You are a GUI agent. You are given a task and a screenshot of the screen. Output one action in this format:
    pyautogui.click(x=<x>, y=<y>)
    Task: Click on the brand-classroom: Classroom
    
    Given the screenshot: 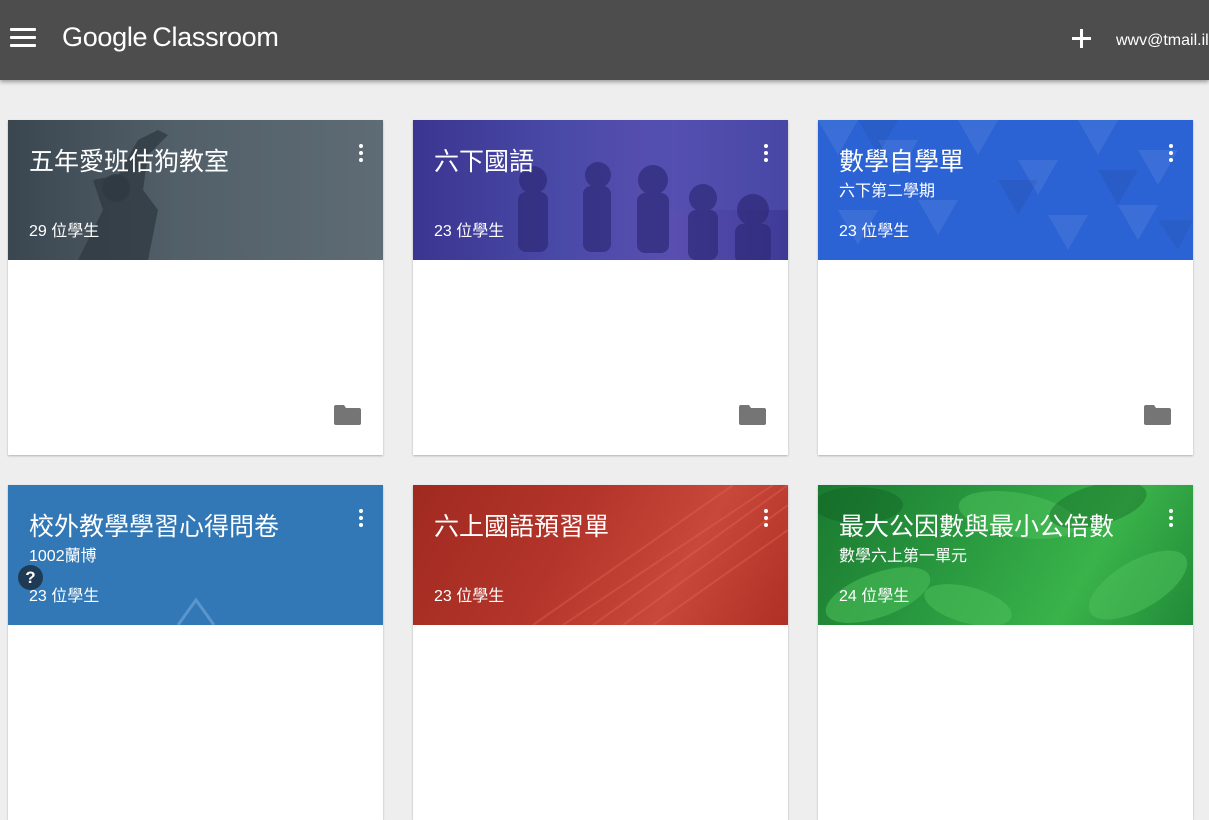 What is the action you would take?
    pyautogui.click(x=215, y=37)
    